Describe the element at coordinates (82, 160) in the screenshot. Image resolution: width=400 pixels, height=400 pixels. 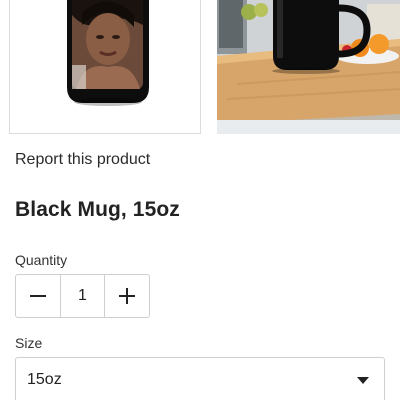
I see `report-product-link: Report this product` at that location.